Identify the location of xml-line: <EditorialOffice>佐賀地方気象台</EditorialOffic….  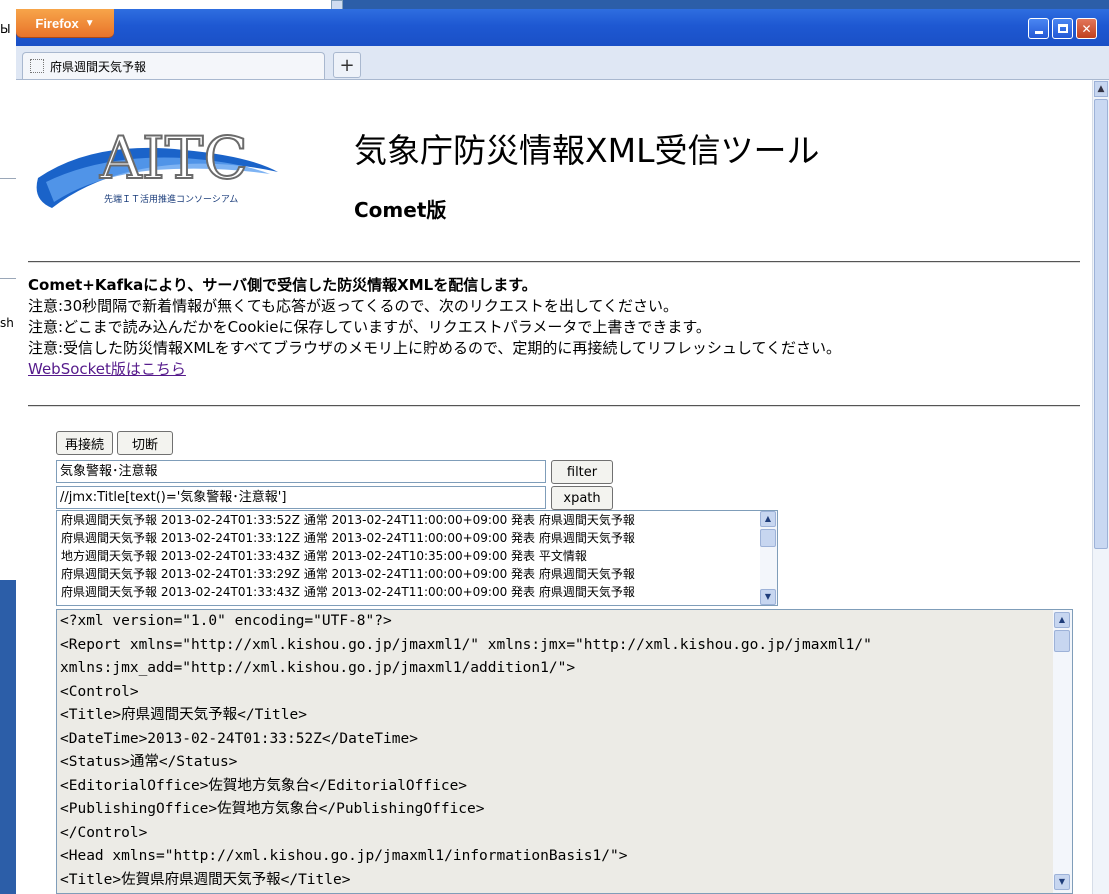
(264, 785).